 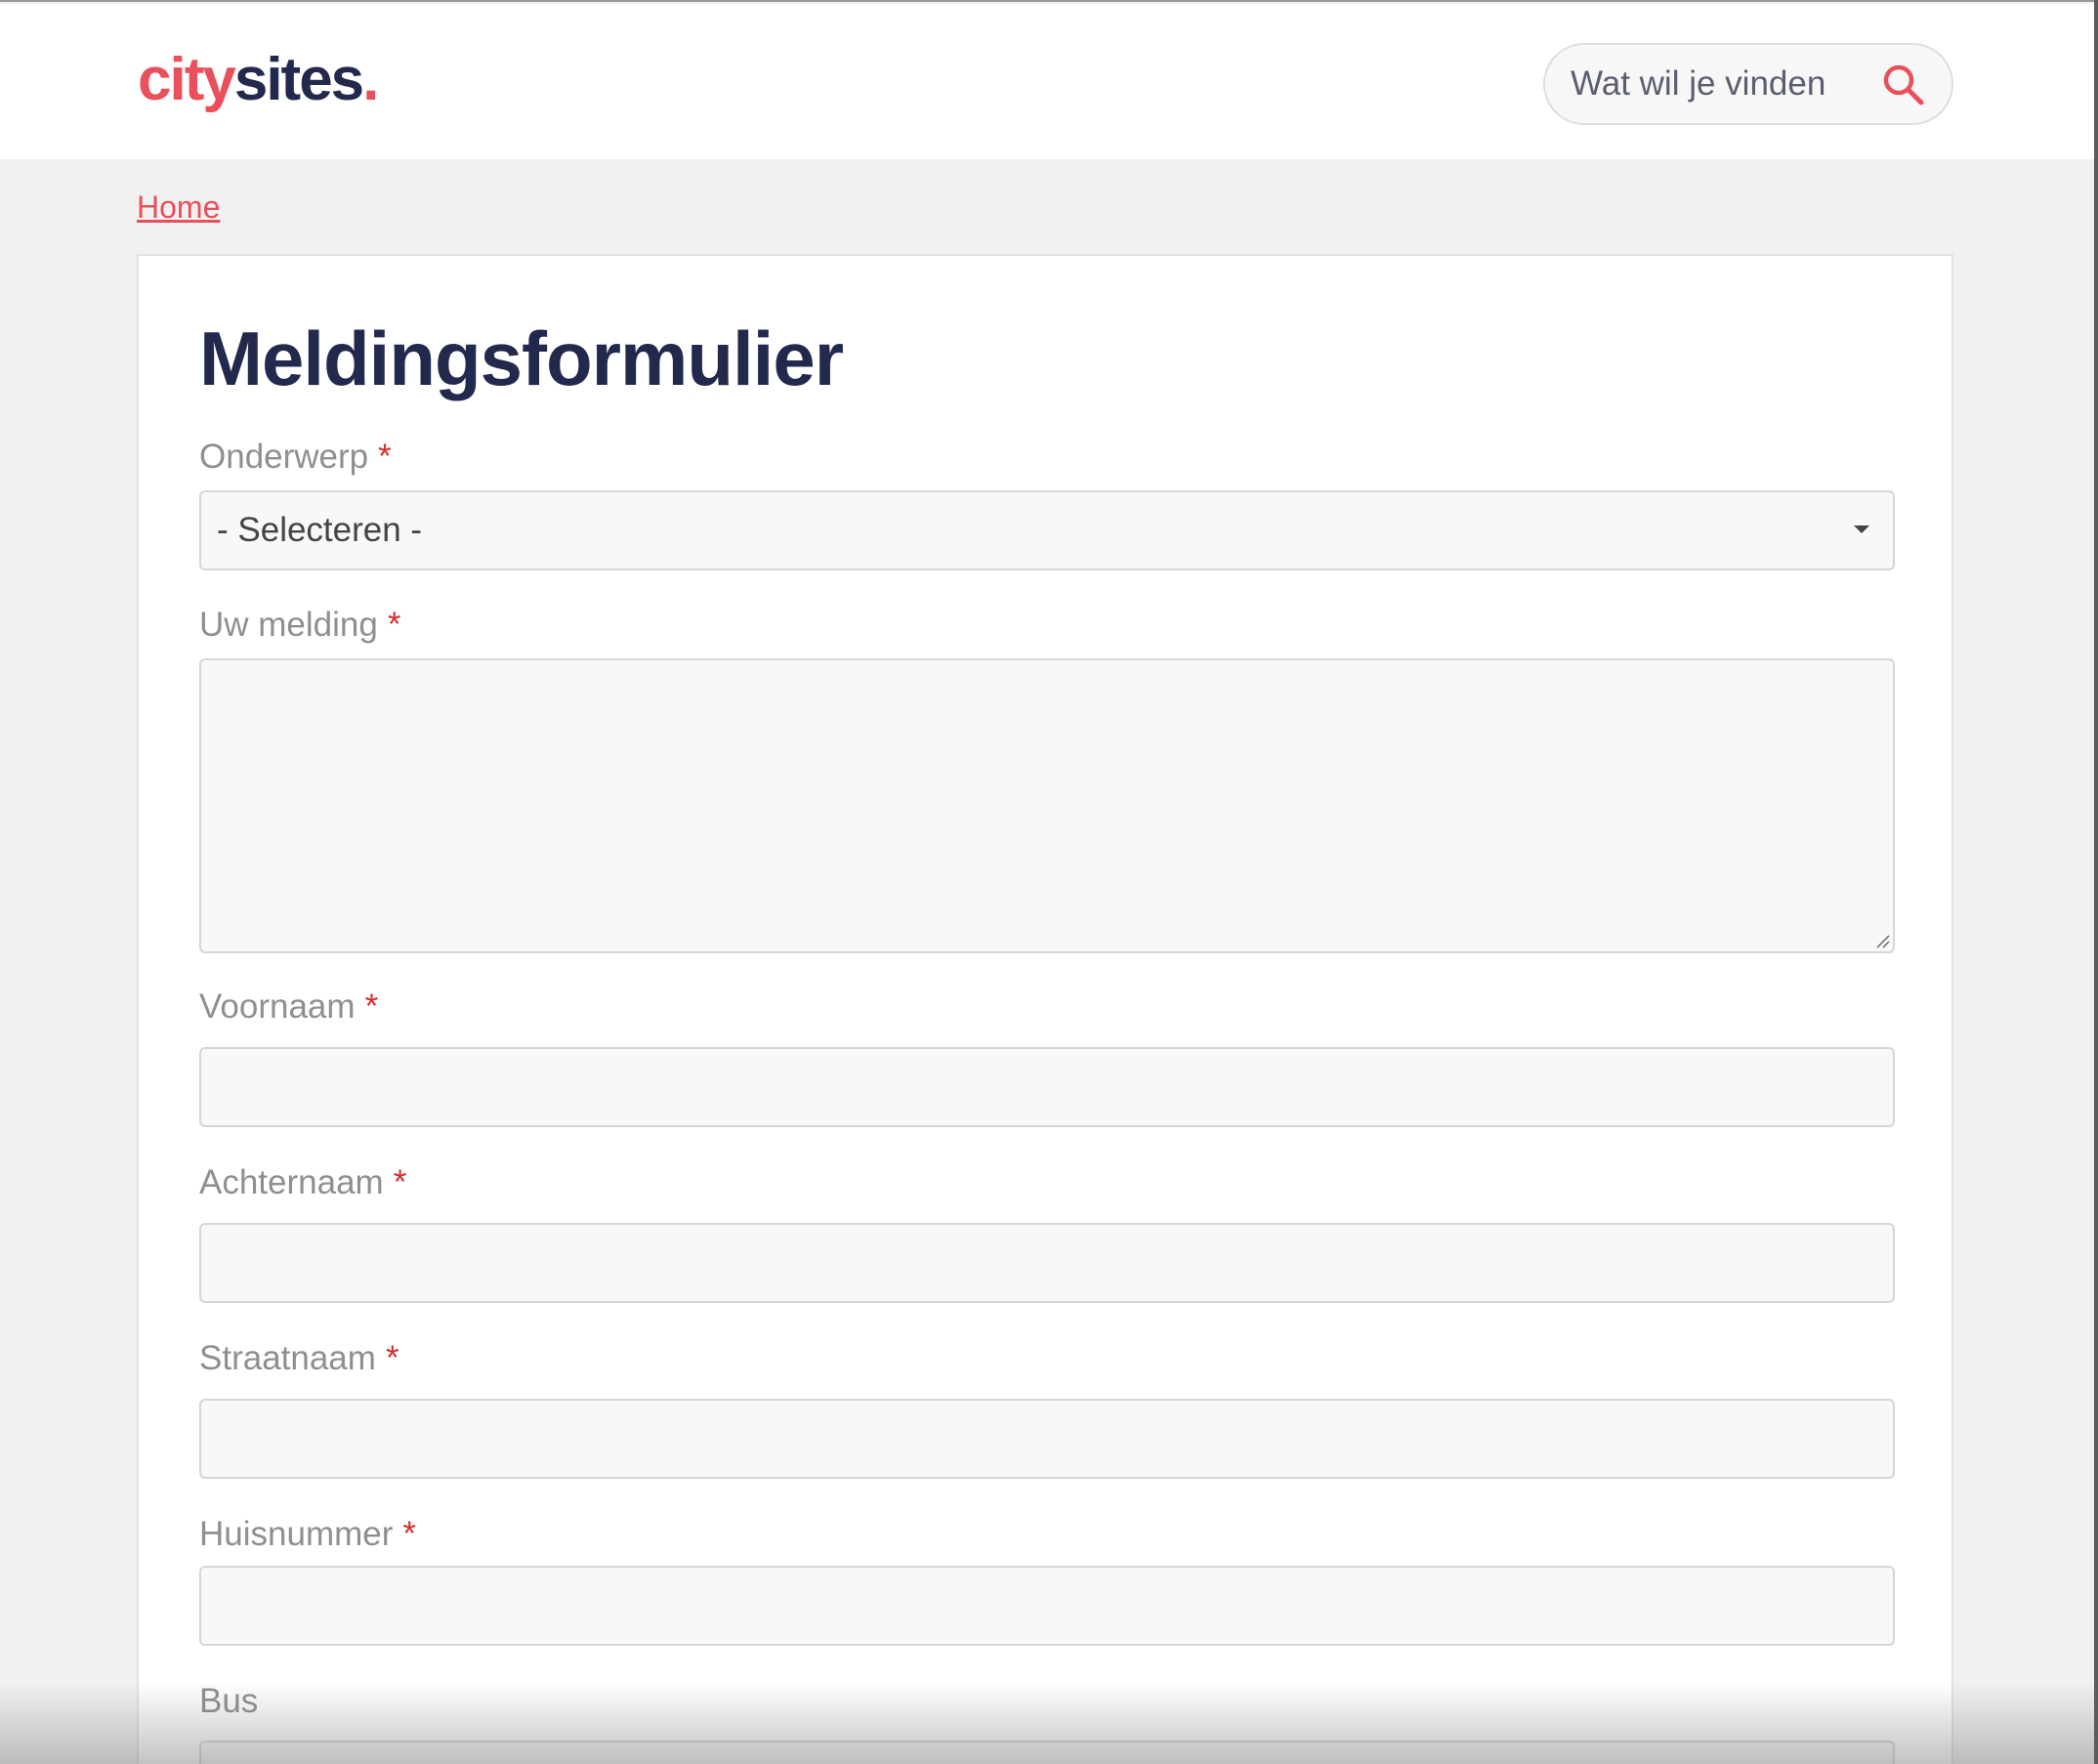 What do you see at coordinates (1047, 81) in the screenshot?
I see `site-header: citysites.` at bounding box center [1047, 81].